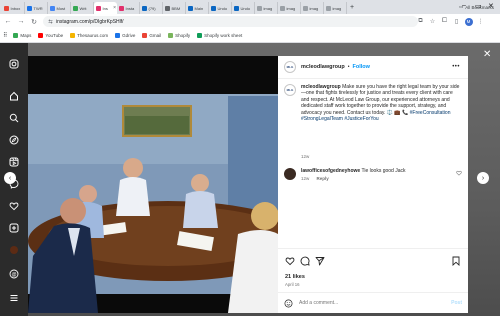 The image size is (500, 316). What do you see at coordinates (432, 21) in the screenshot?
I see `bookmark-star-icon: ☆` at bounding box center [432, 21].